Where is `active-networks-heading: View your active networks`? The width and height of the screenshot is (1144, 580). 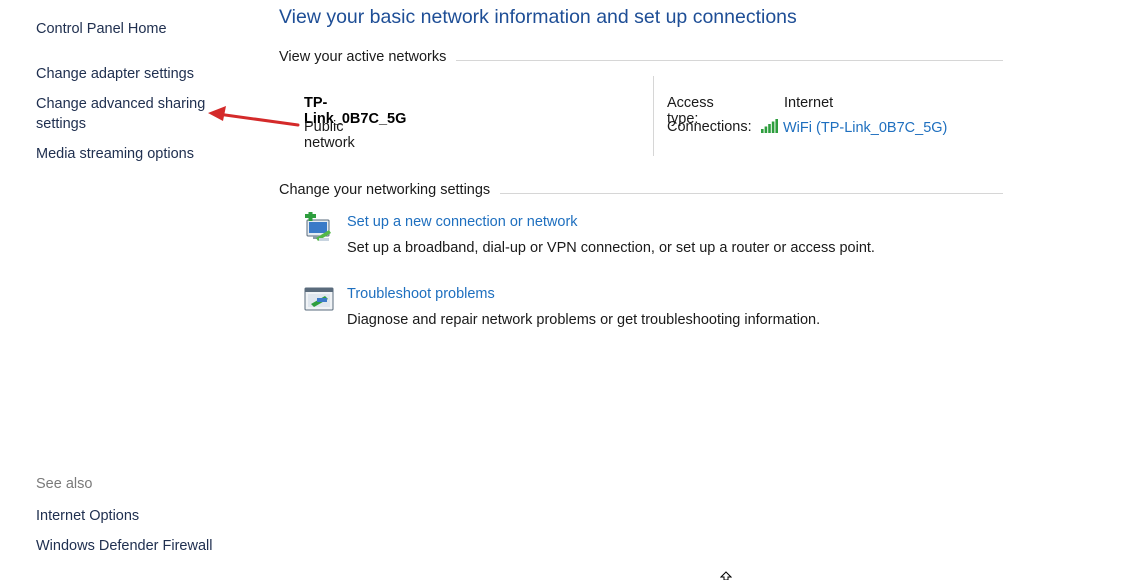
active-networks-heading: View your active networks is located at coordinates (362, 57).